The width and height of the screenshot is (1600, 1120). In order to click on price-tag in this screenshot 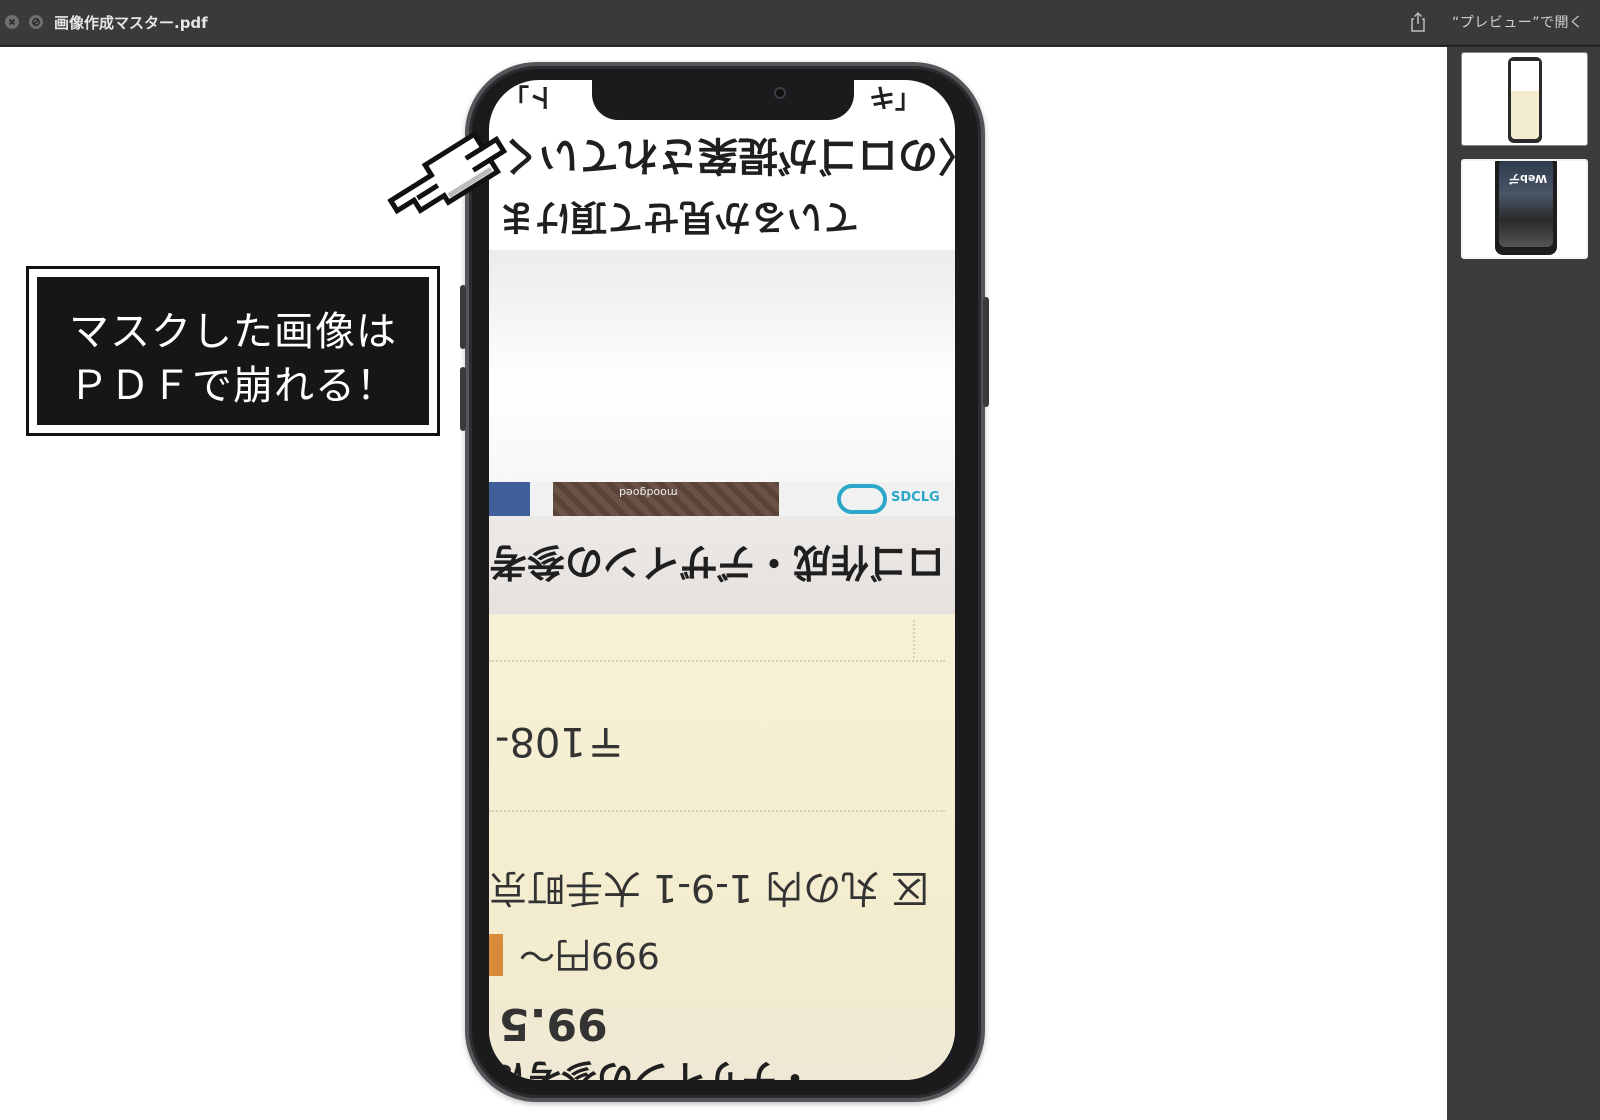, I will do `click(496, 955)`.